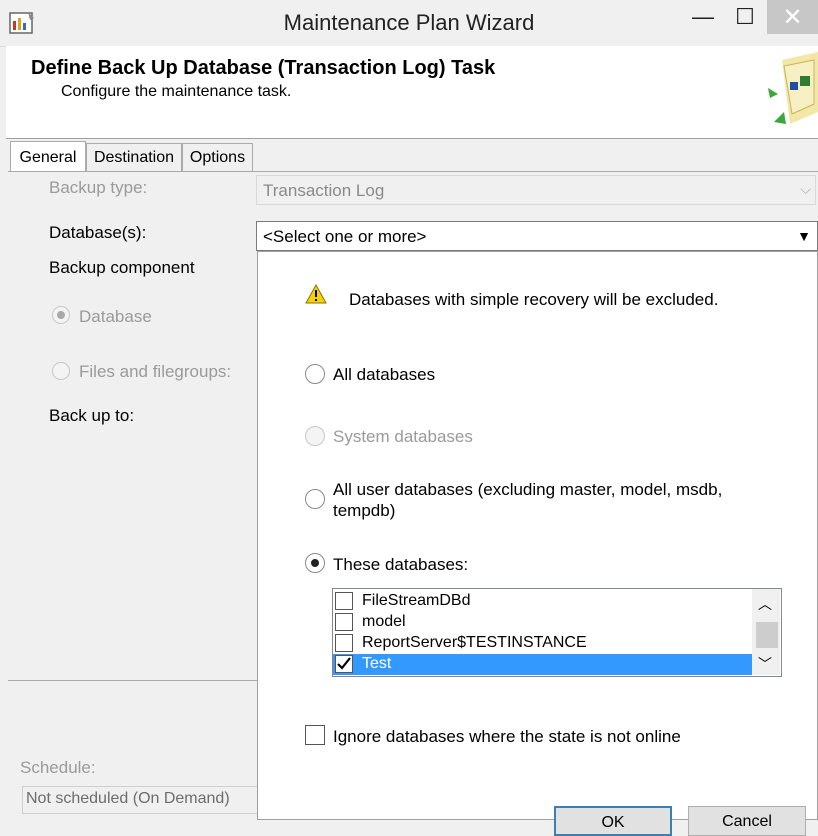 This screenshot has height=836, width=818. I want to click on option-system-label: System databases, so click(403, 436).